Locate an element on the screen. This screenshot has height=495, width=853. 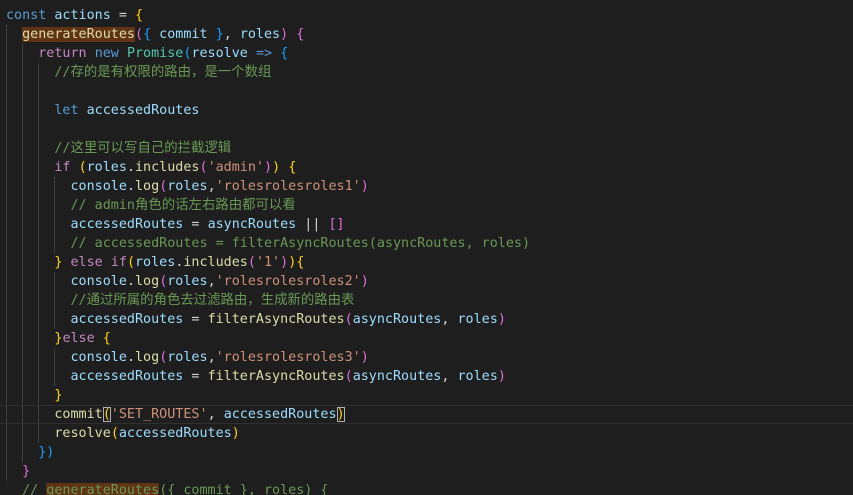
code-line: accessedRoutes = asyncRoutes || [] is located at coordinates (426, 224).